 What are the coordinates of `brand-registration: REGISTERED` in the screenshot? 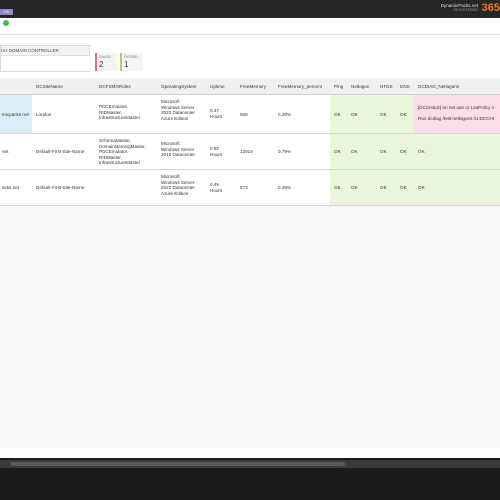 It's located at (465, 10).